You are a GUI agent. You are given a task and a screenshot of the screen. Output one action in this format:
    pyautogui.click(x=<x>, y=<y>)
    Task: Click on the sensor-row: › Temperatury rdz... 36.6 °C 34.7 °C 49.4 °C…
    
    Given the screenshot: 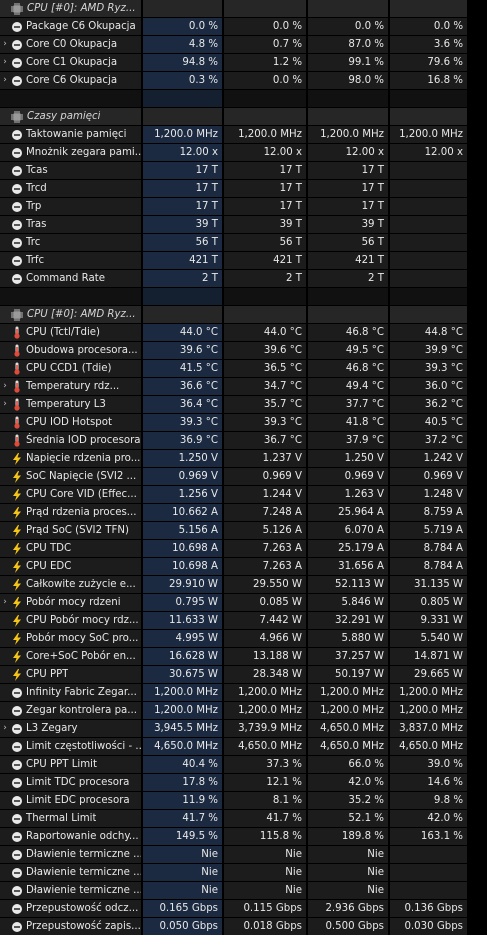 What is the action you would take?
    pyautogui.click(x=243, y=386)
    